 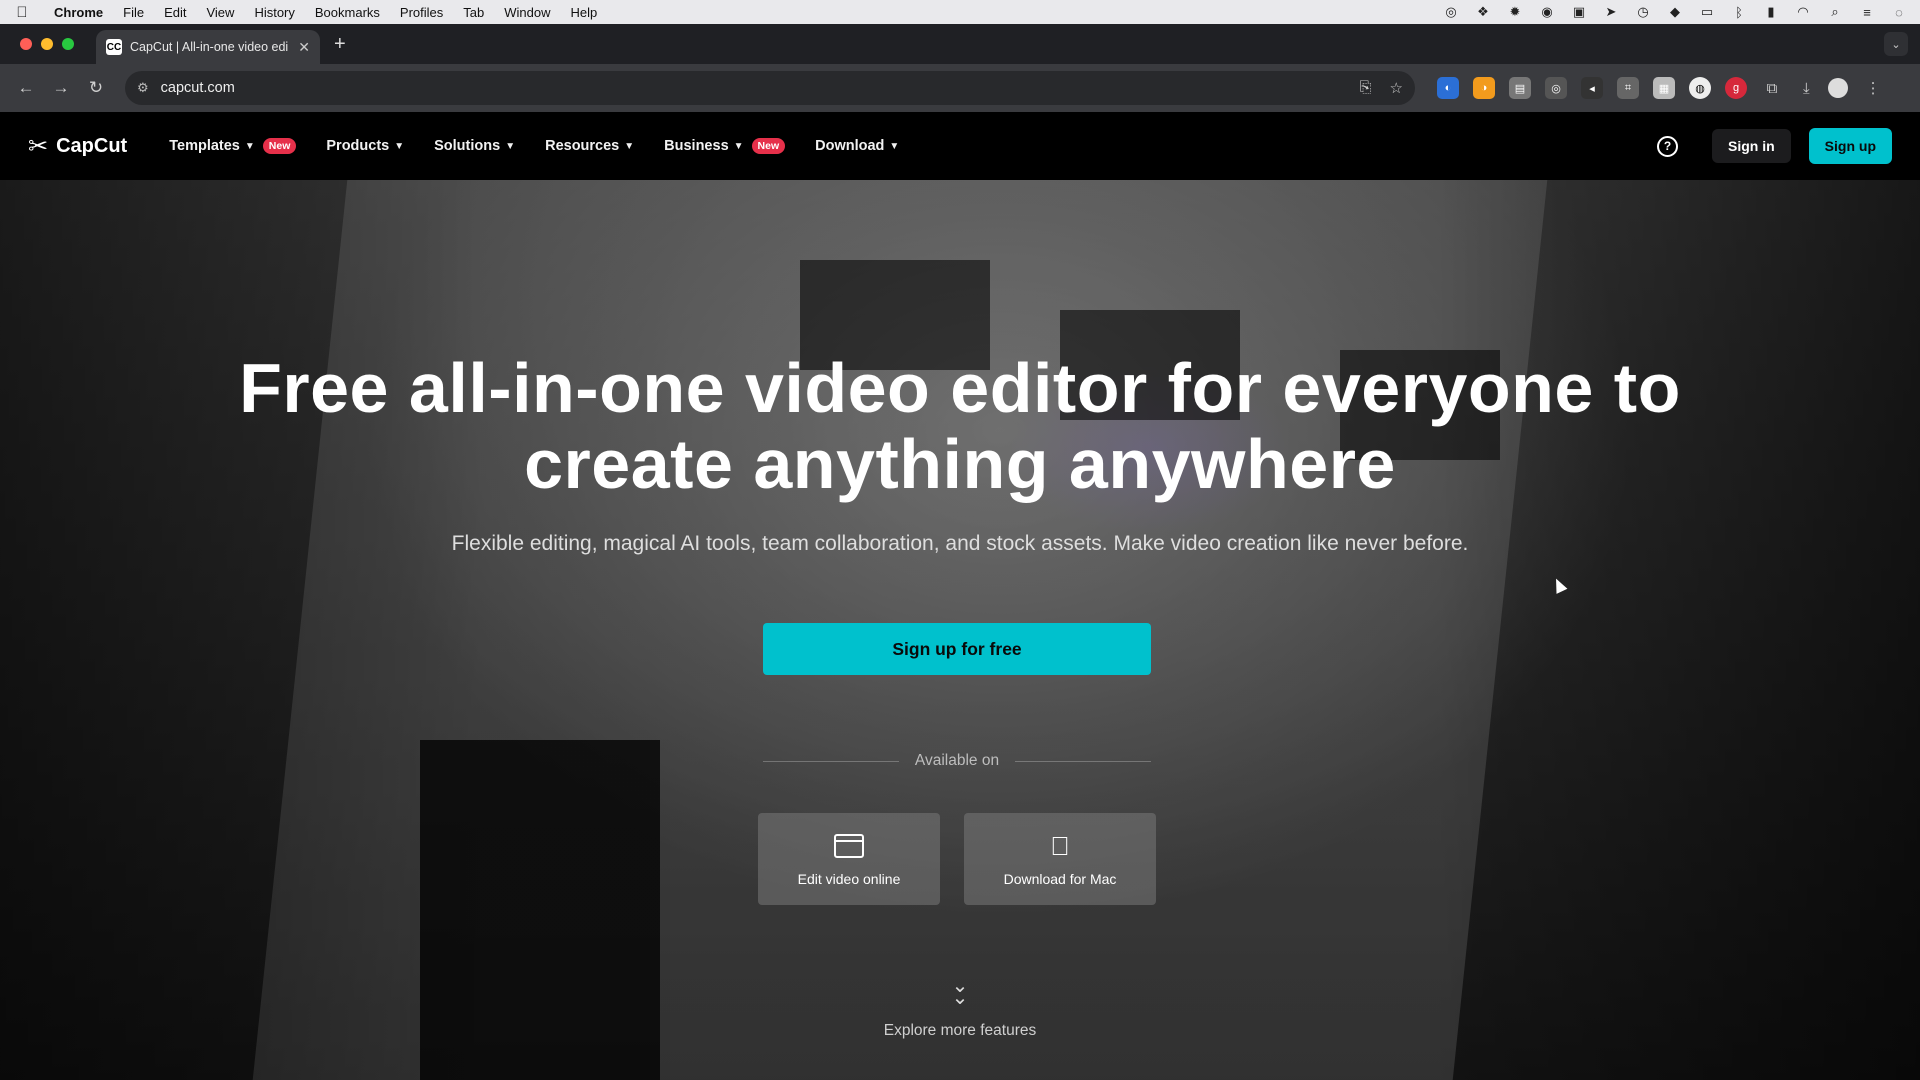 What do you see at coordinates (1675, 12) in the screenshot?
I see `notification-icon: ◆` at bounding box center [1675, 12].